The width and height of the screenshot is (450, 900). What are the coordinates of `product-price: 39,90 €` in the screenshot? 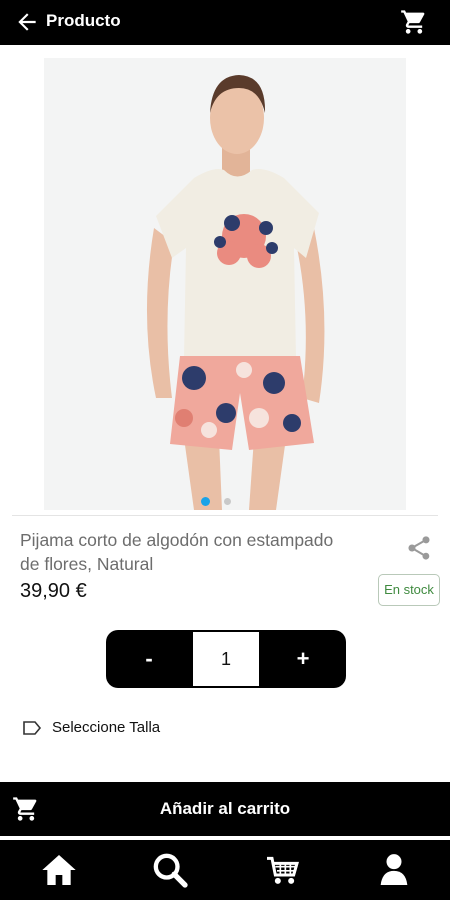 It's located at (53, 591).